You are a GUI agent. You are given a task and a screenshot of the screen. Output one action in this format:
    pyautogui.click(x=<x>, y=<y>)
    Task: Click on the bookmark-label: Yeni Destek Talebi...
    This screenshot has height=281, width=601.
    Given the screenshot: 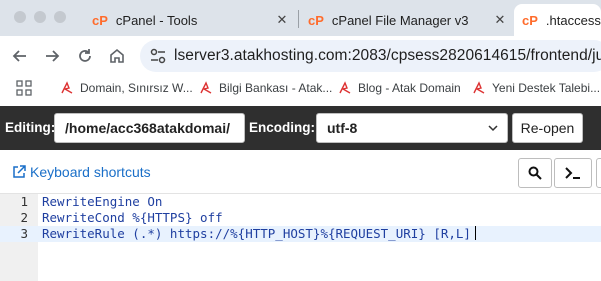 What is the action you would take?
    pyautogui.click(x=546, y=88)
    